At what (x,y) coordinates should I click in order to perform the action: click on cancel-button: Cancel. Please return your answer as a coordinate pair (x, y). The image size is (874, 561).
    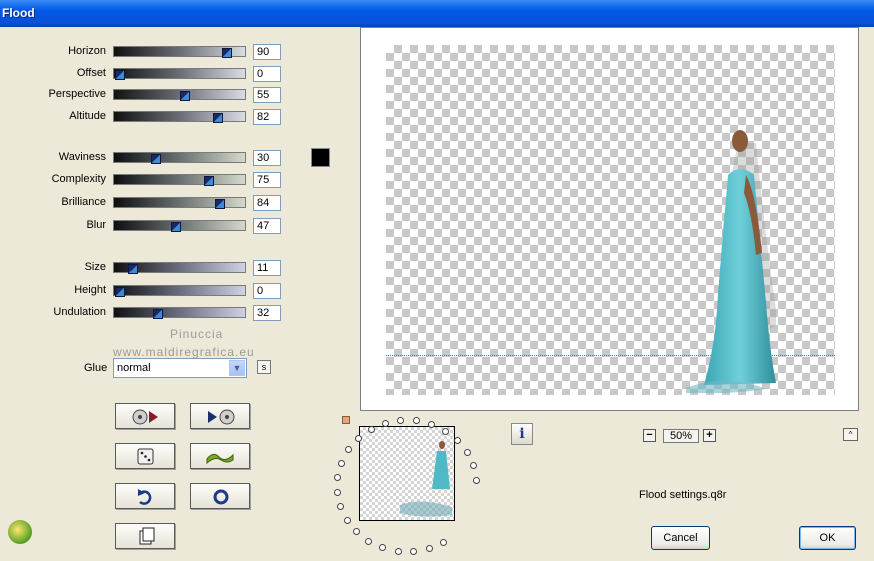
    Looking at the image, I should click on (680, 538).